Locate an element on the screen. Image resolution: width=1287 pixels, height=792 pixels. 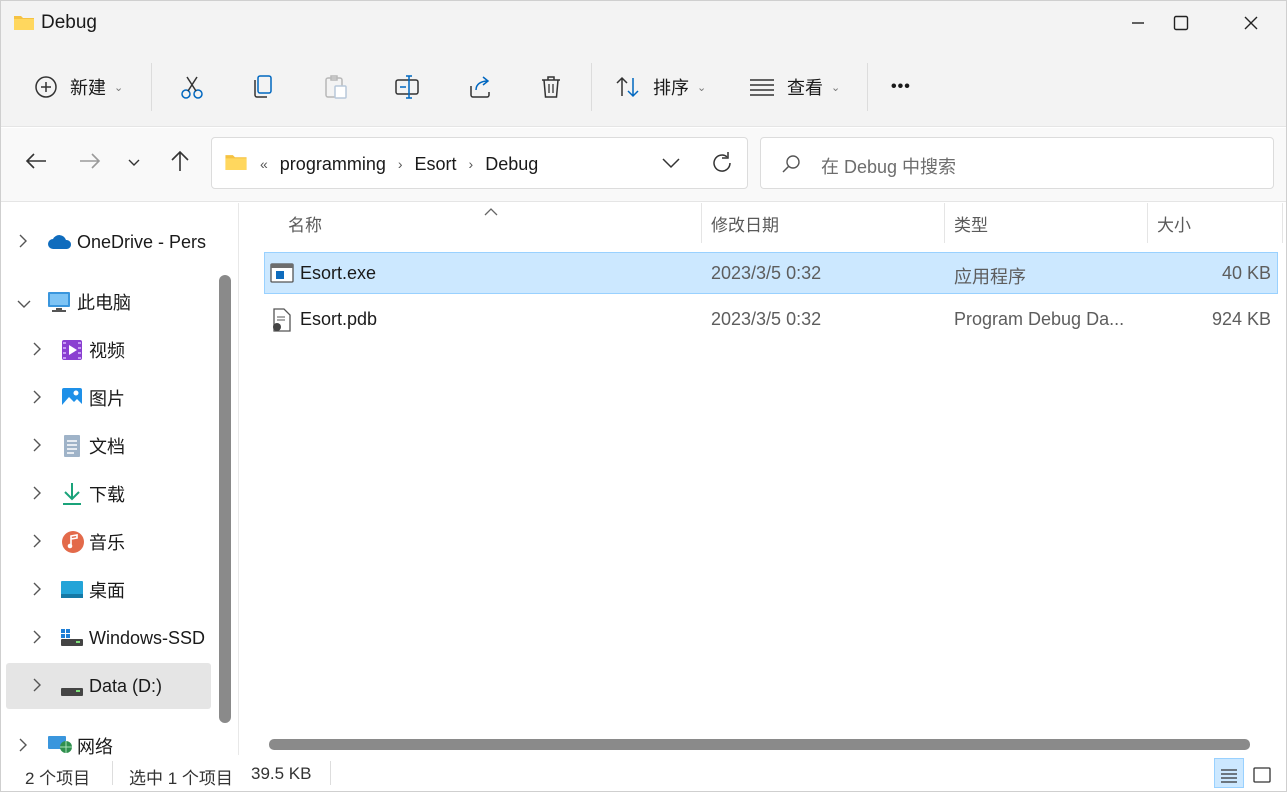
sidebar-item-videos: 视频 is located at coordinates (106, 350).